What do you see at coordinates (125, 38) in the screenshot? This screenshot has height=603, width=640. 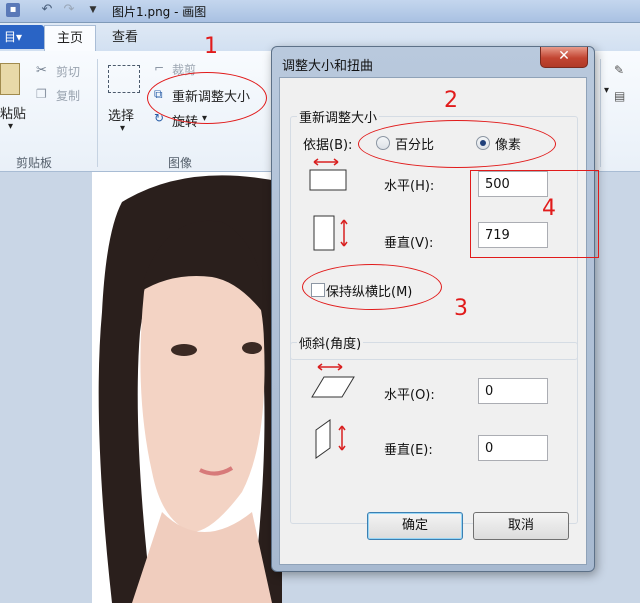 I see `tab-view: 查看` at bounding box center [125, 38].